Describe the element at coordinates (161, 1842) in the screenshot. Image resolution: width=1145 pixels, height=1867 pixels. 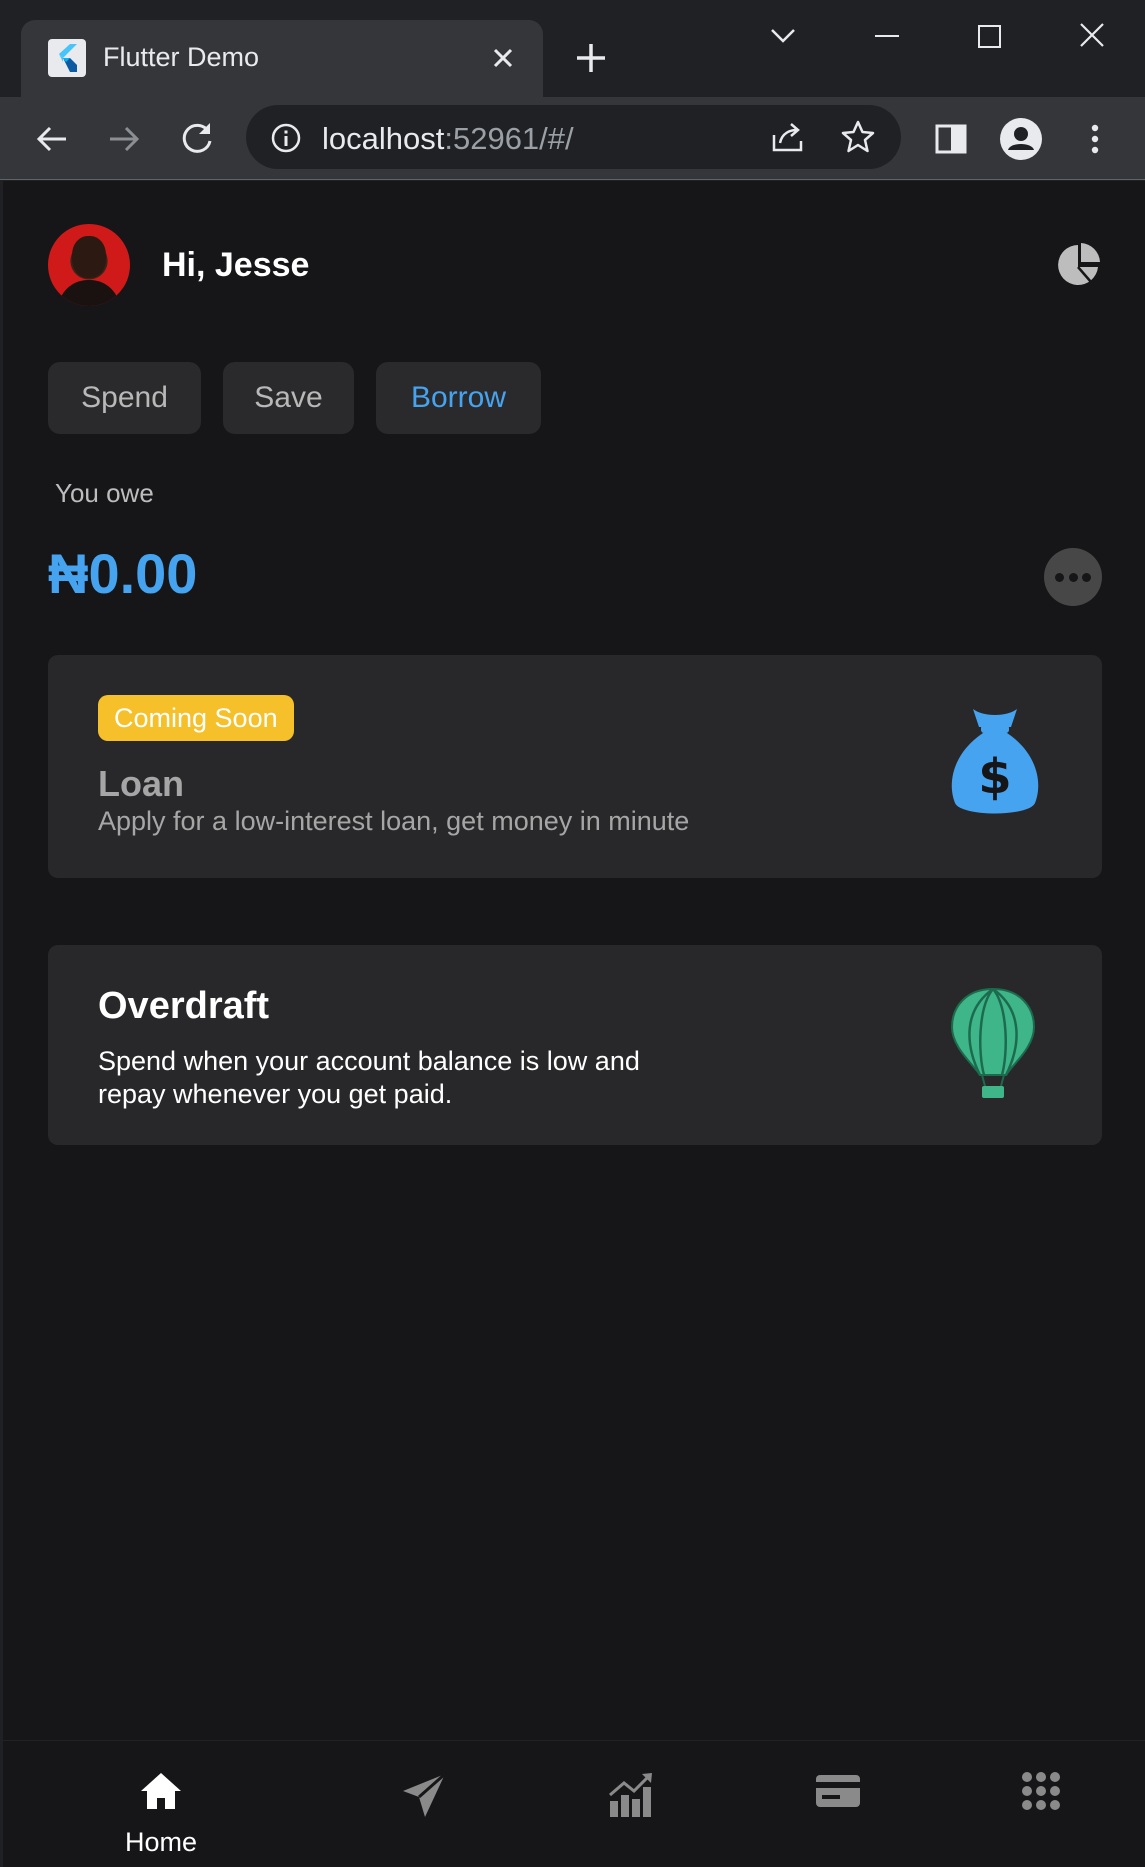
I see `nav-home-label: Home` at that location.